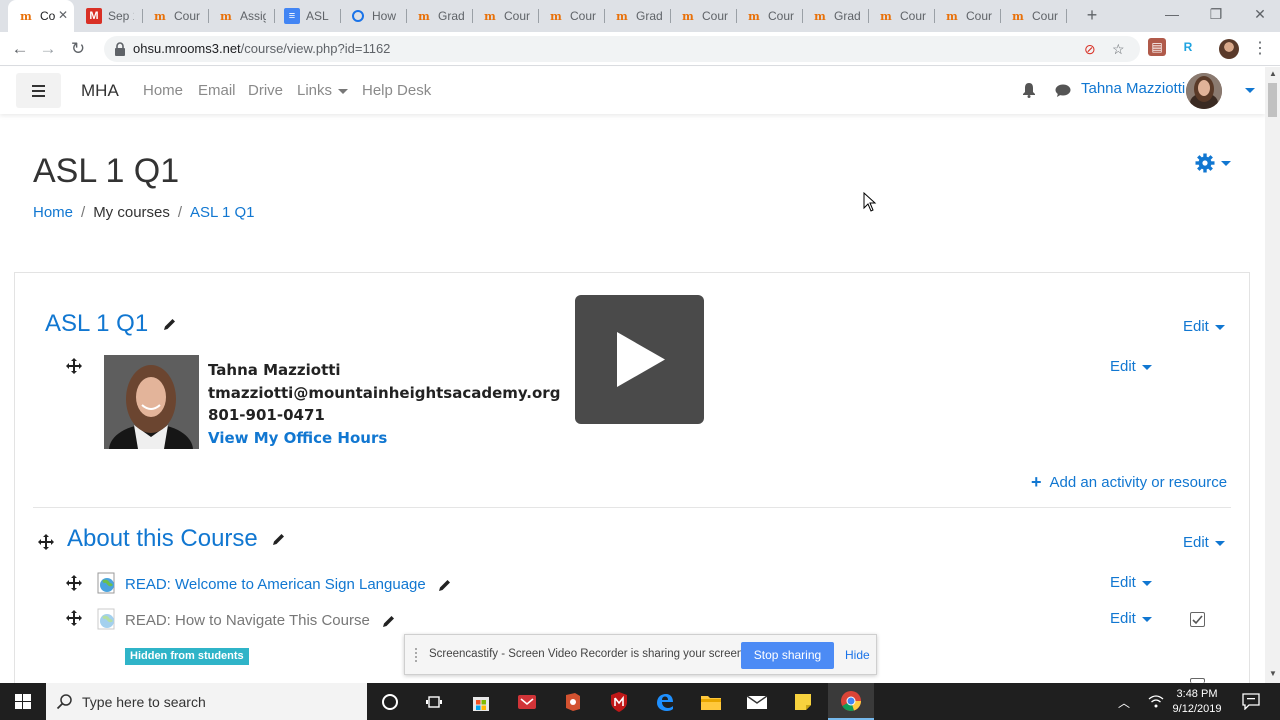 This screenshot has height=720, width=1280. I want to click on breadcrumb-course: ASL 1 Q1, so click(222, 212).